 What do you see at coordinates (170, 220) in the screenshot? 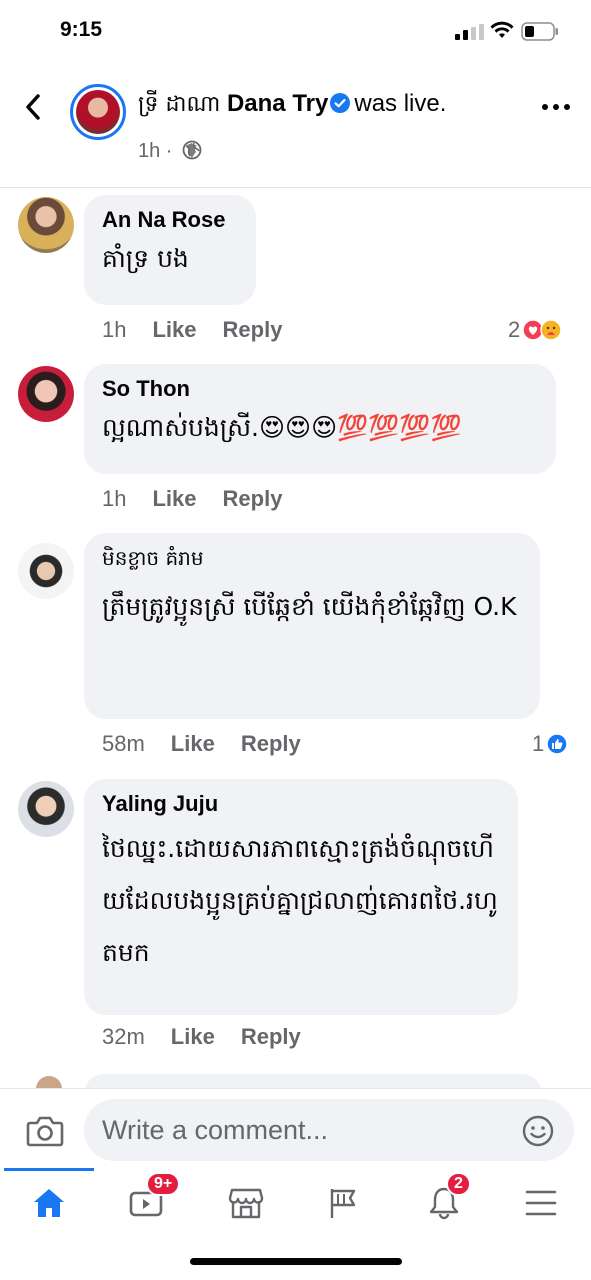
I see `commenter-name: An Na Rose` at bounding box center [170, 220].